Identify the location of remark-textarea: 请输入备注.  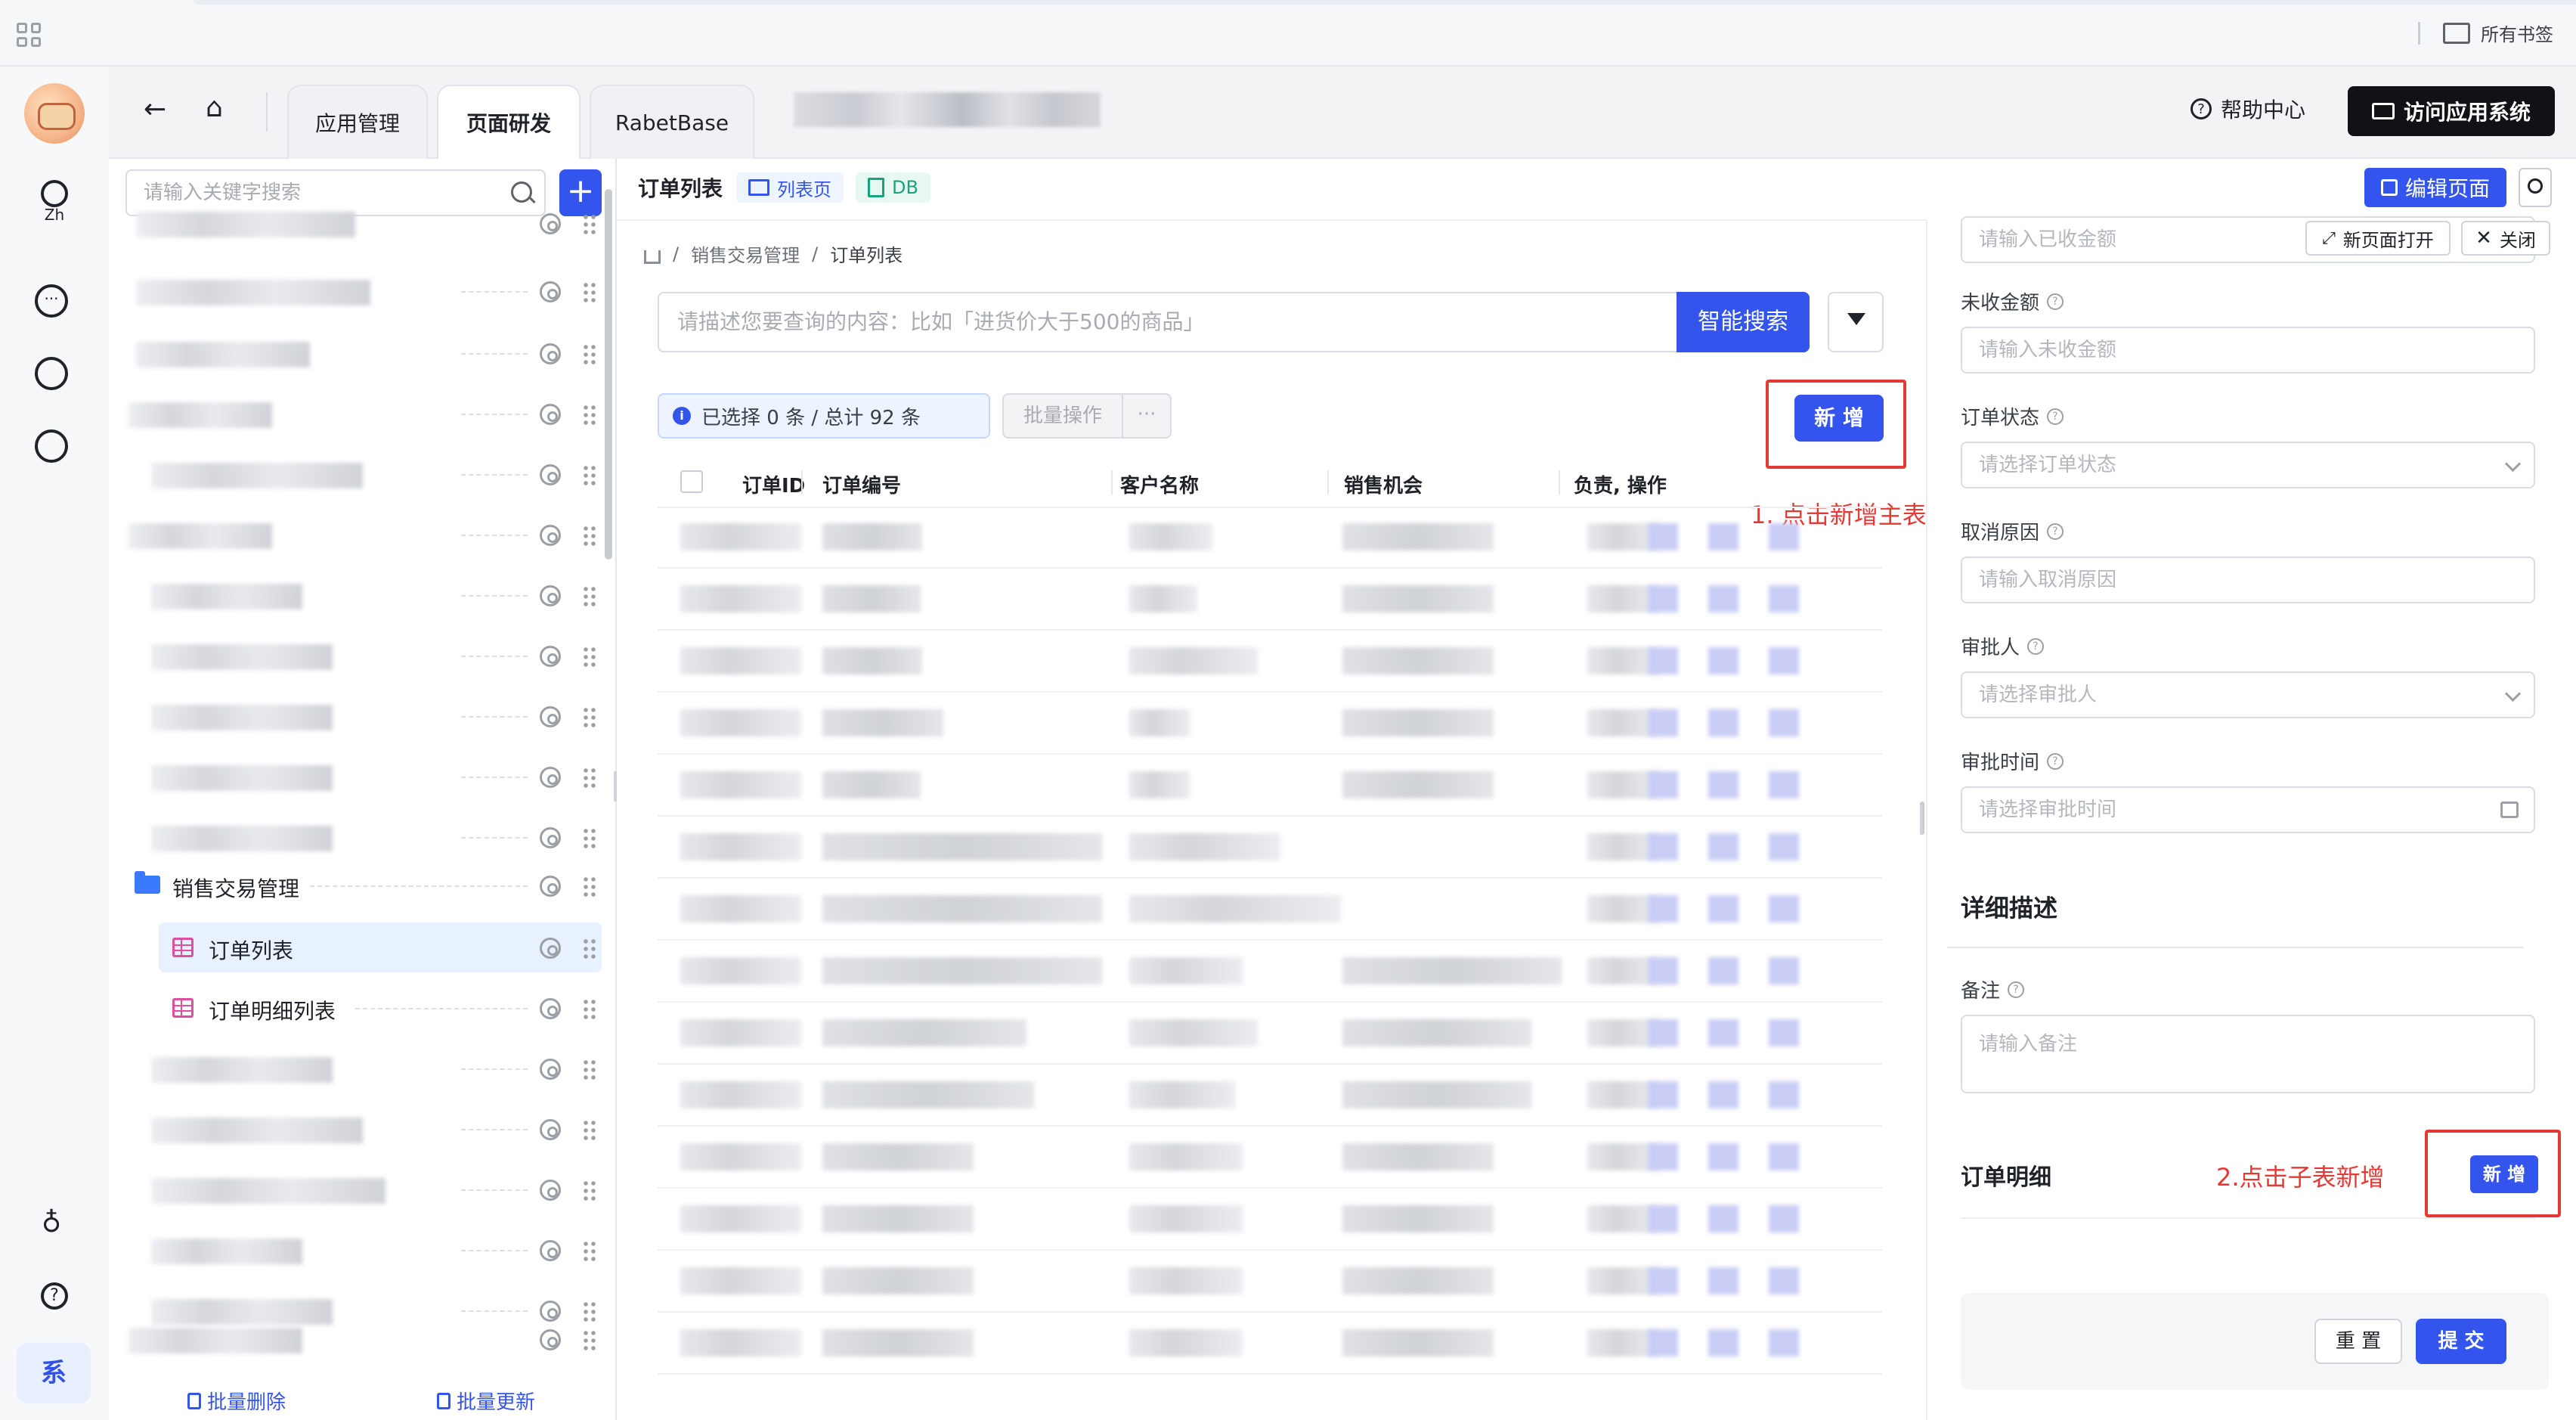
(2248, 1054).